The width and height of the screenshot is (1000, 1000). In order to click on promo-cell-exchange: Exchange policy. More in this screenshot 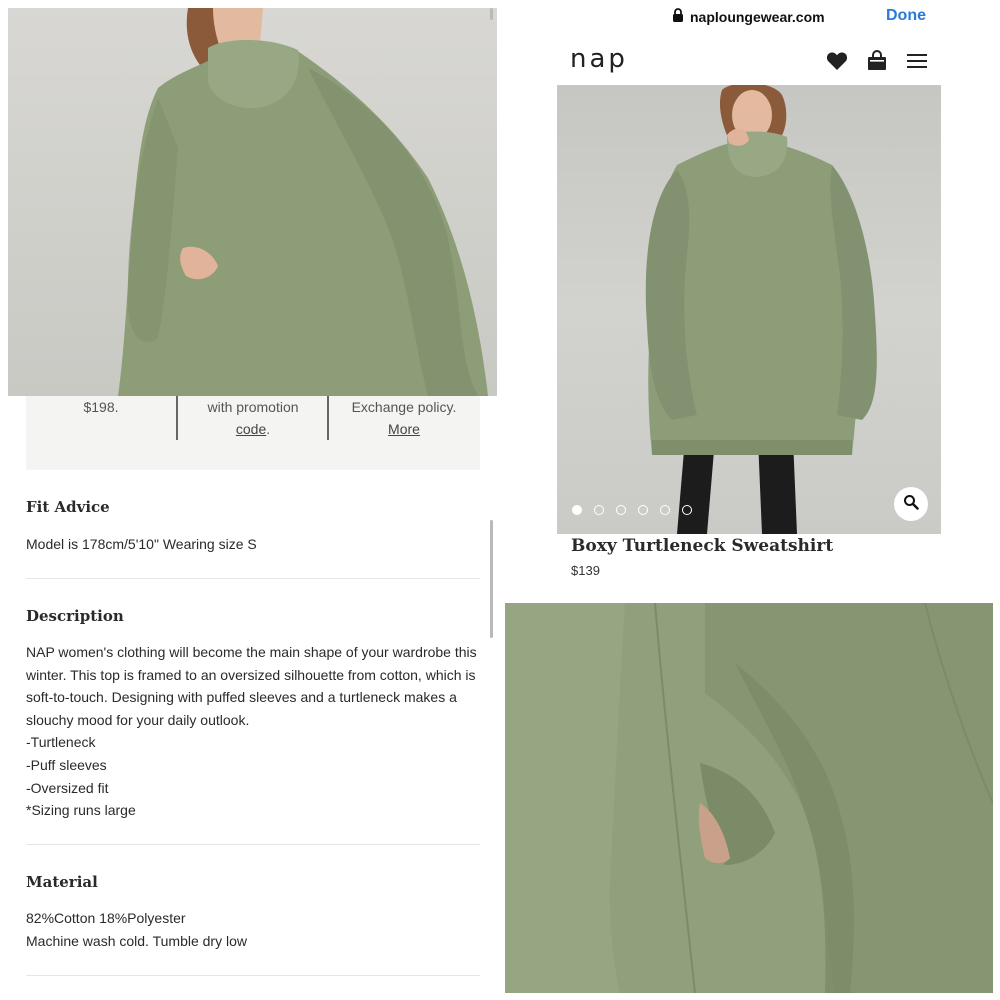, I will do `click(404, 433)`.